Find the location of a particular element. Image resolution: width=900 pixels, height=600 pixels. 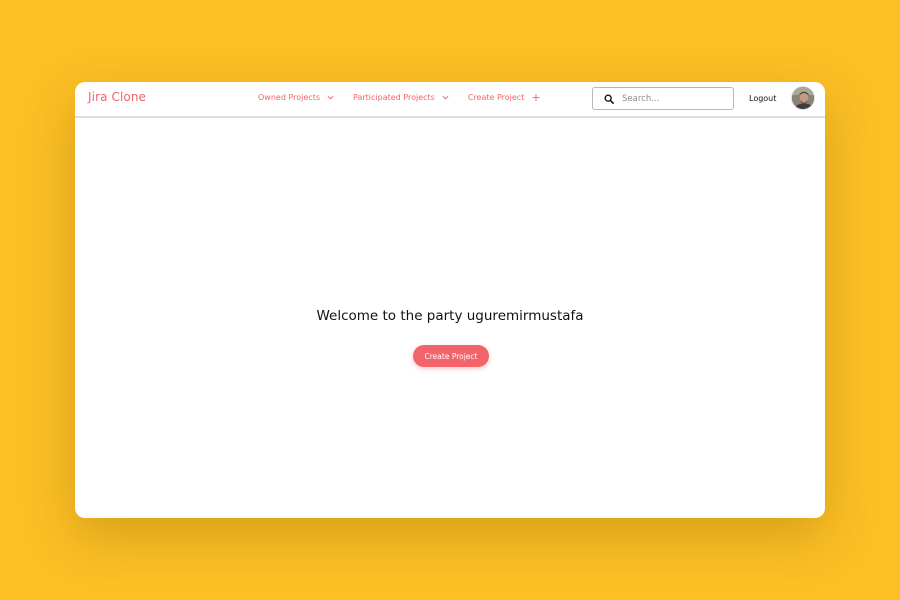

welcome-message: Welcome to the party uguremirmustafa is located at coordinates (450, 316).